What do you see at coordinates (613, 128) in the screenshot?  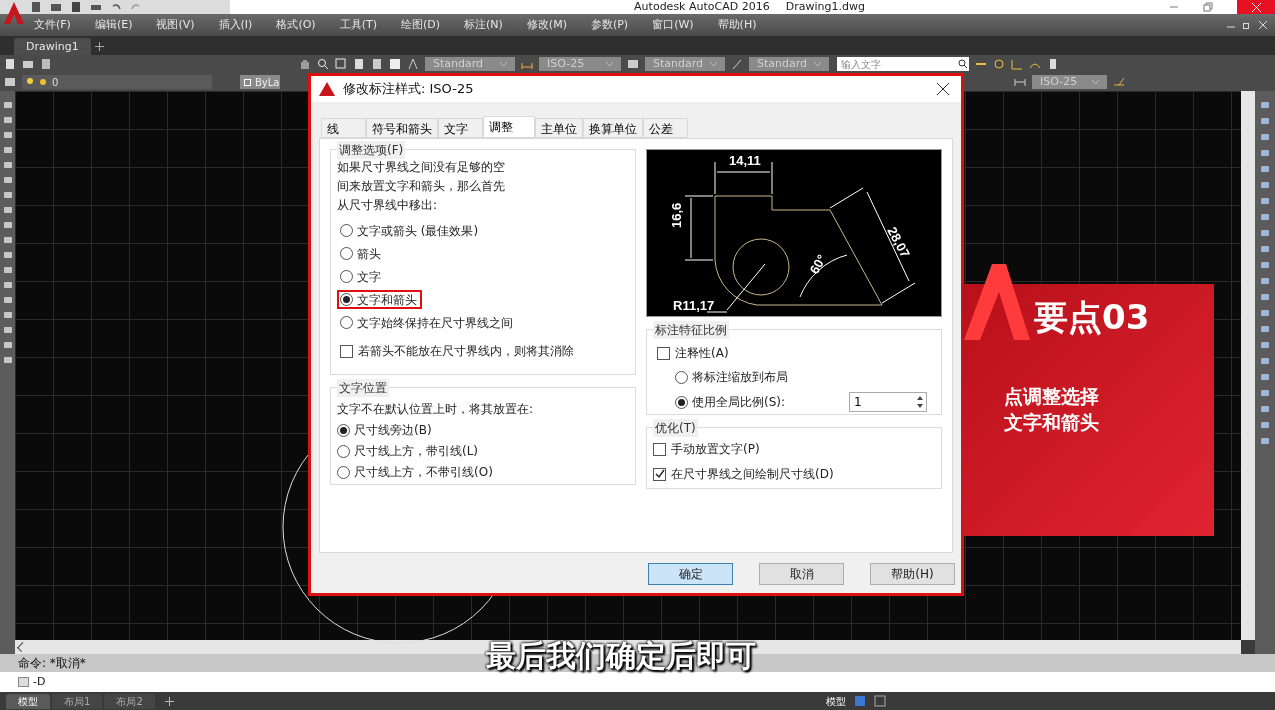 I see `dialog-tab: 换算单位` at bounding box center [613, 128].